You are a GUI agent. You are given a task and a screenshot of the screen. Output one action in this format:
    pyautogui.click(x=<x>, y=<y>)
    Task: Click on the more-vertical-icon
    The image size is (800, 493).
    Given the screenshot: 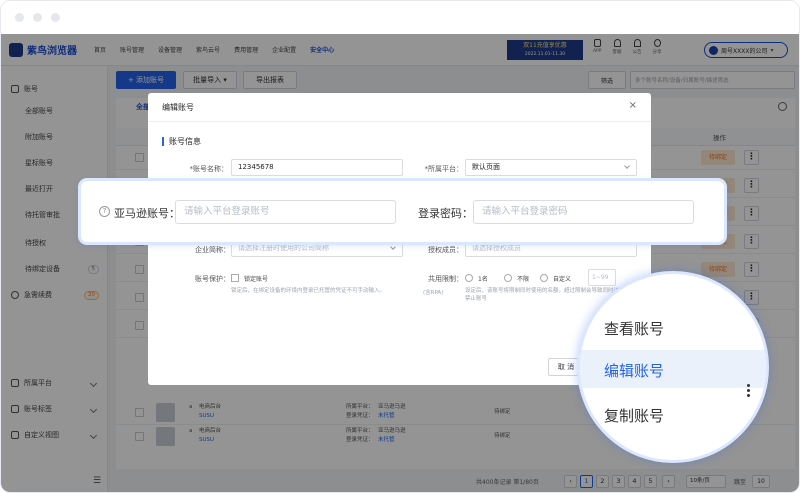 What is the action you would take?
    pyautogui.click(x=748, y=395)
    